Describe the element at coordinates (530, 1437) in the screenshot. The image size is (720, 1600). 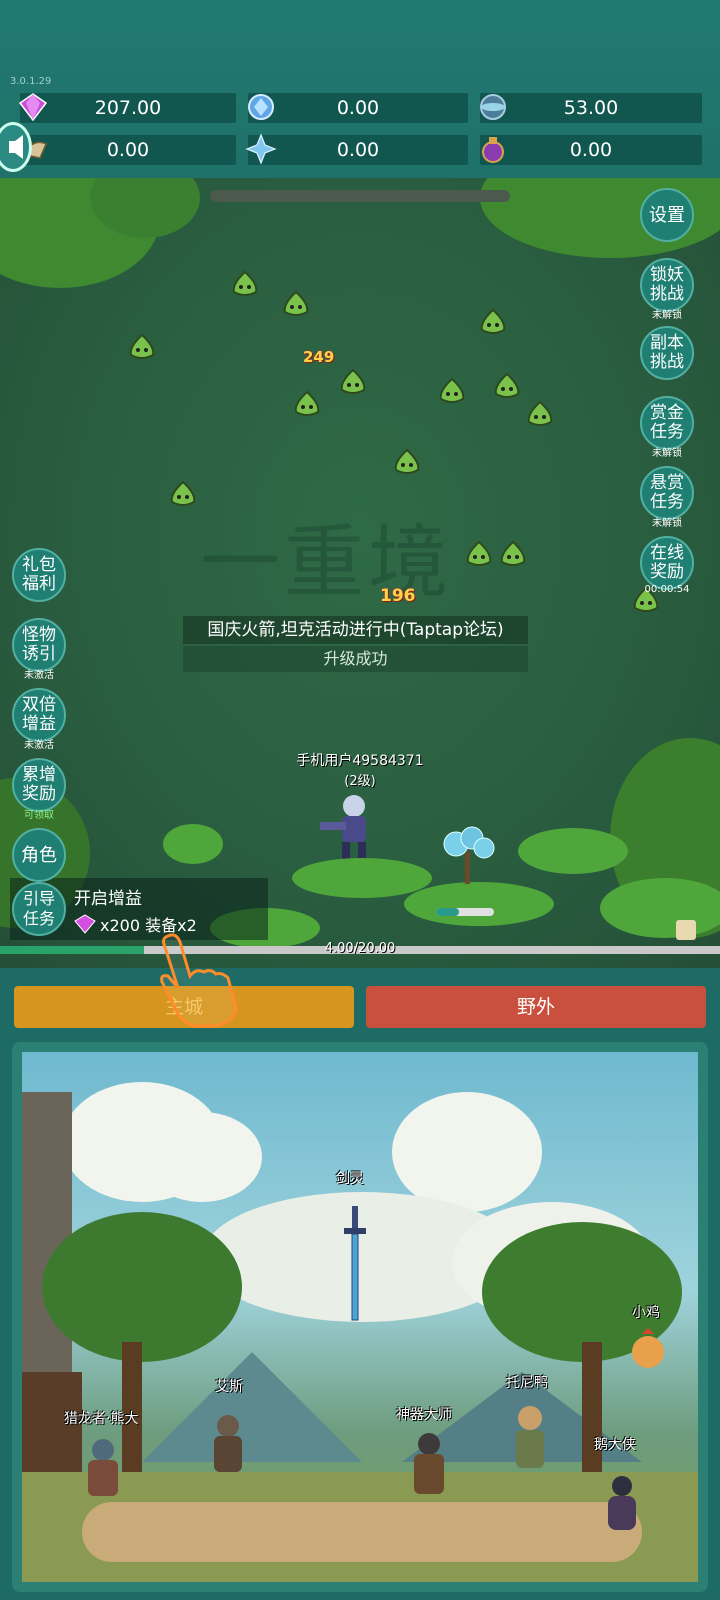
I see `tony-duck-npc` at that location.